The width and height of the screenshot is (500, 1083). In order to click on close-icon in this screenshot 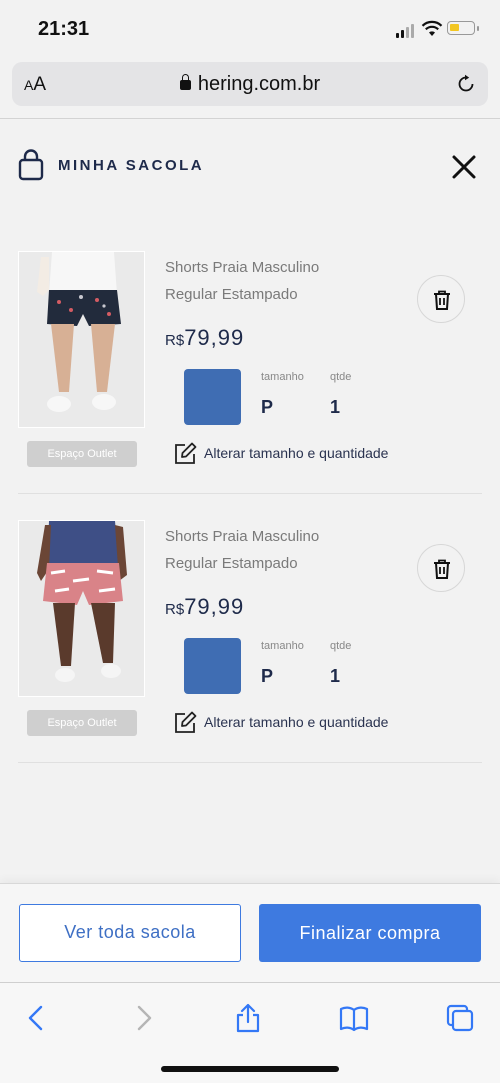, I will do `click(464, 167)`.